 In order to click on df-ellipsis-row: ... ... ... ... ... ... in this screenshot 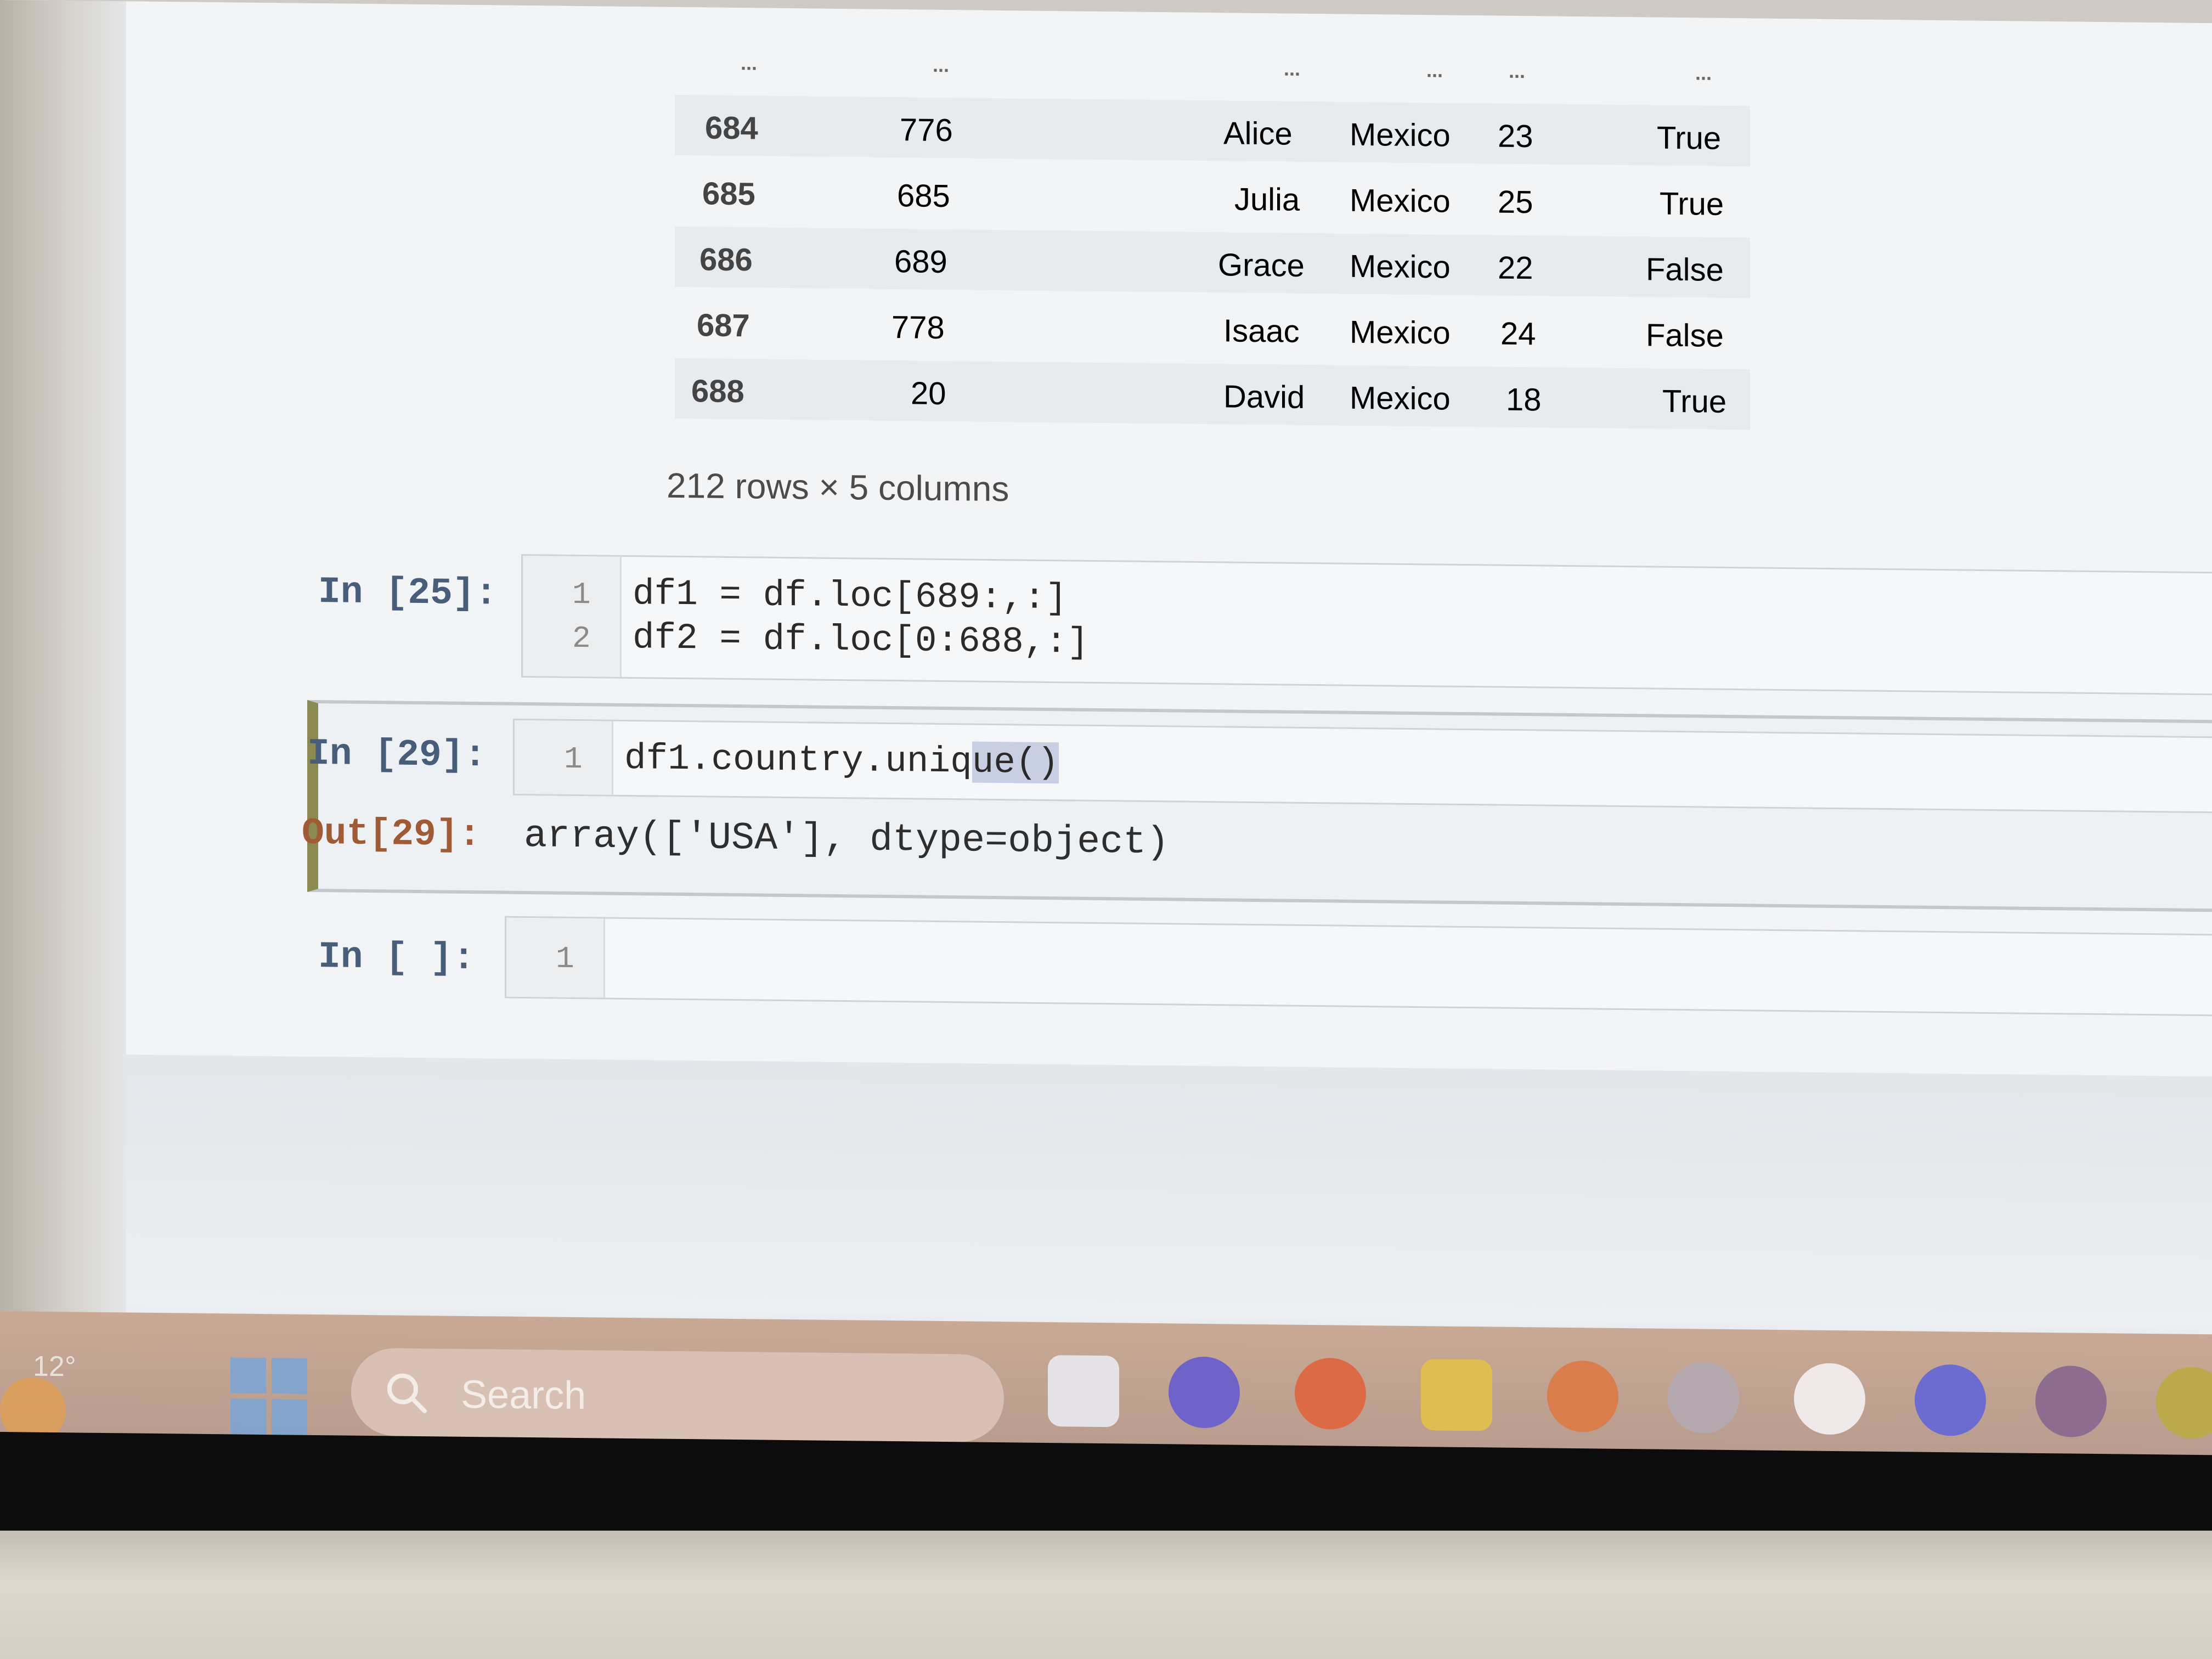, I will do `click(1212, 70)`.